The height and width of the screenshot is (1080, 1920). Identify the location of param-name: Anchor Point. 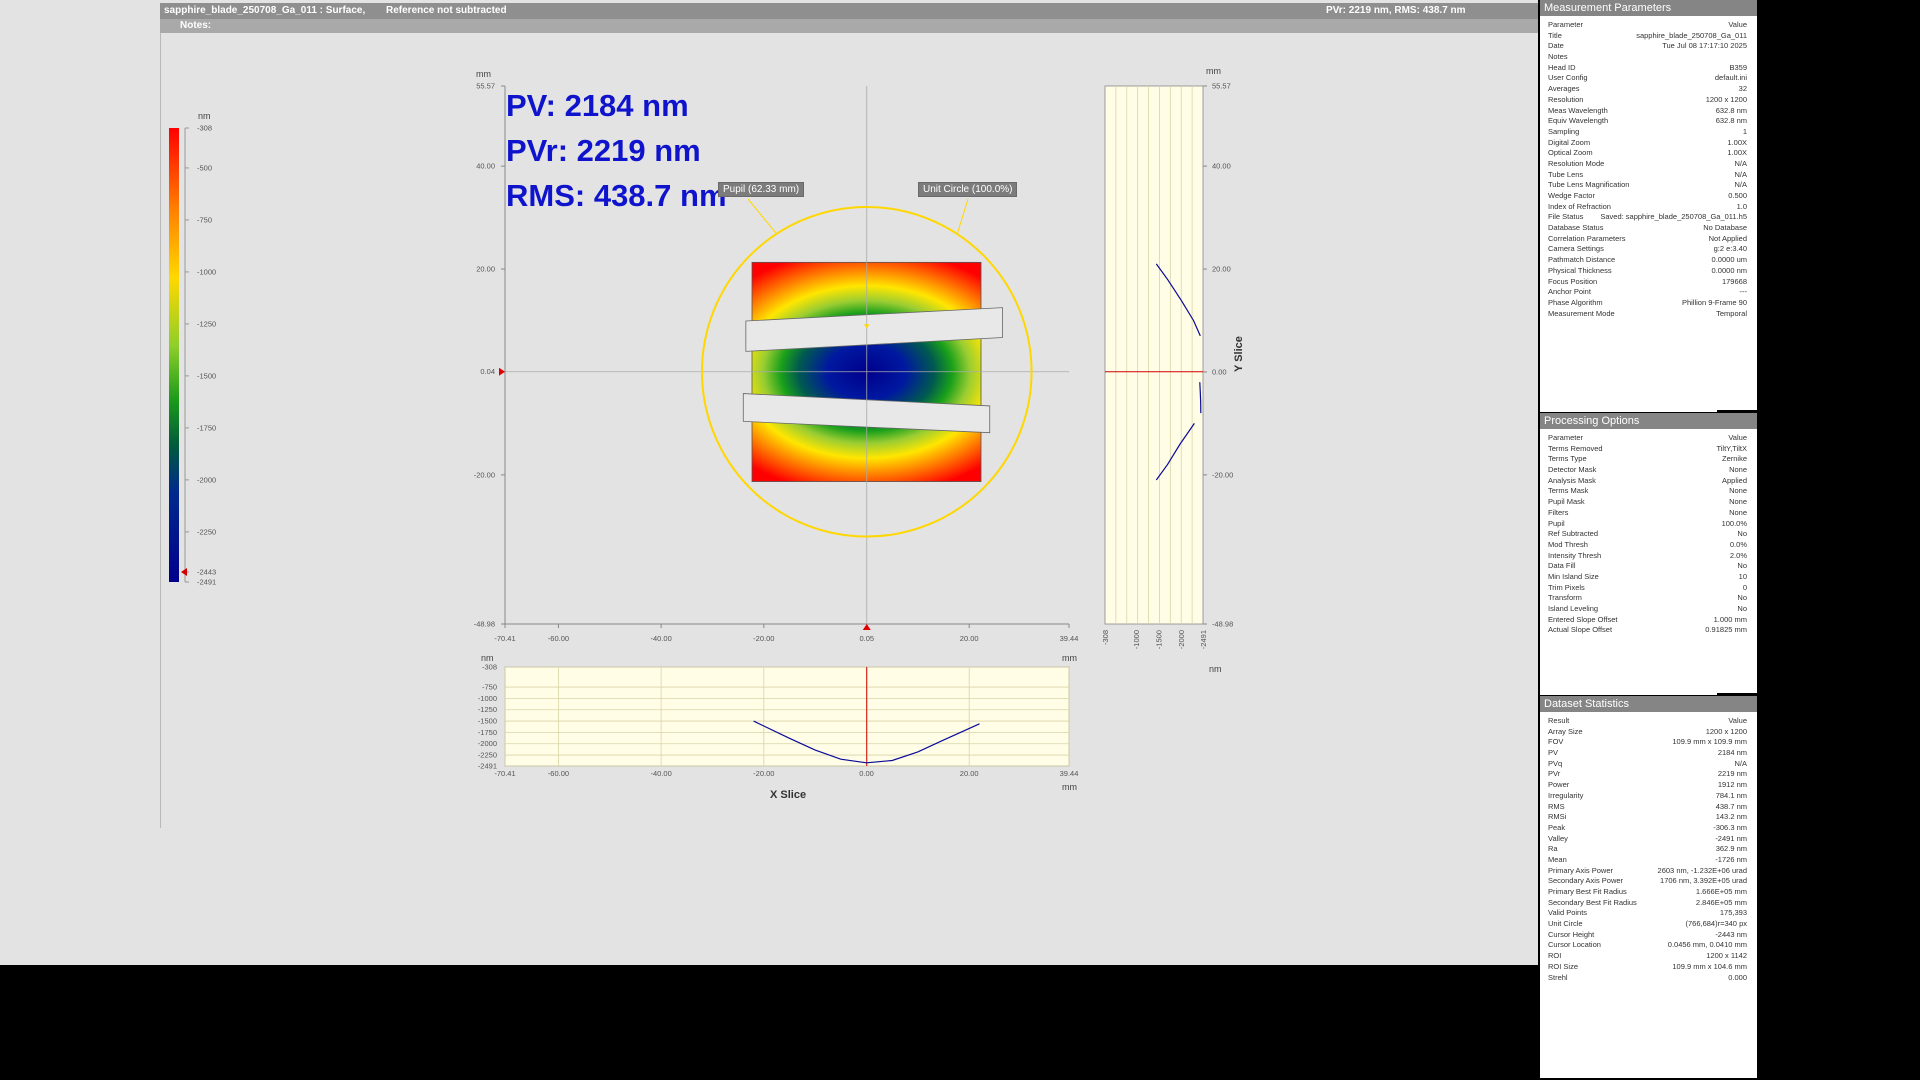
(1569, 292).